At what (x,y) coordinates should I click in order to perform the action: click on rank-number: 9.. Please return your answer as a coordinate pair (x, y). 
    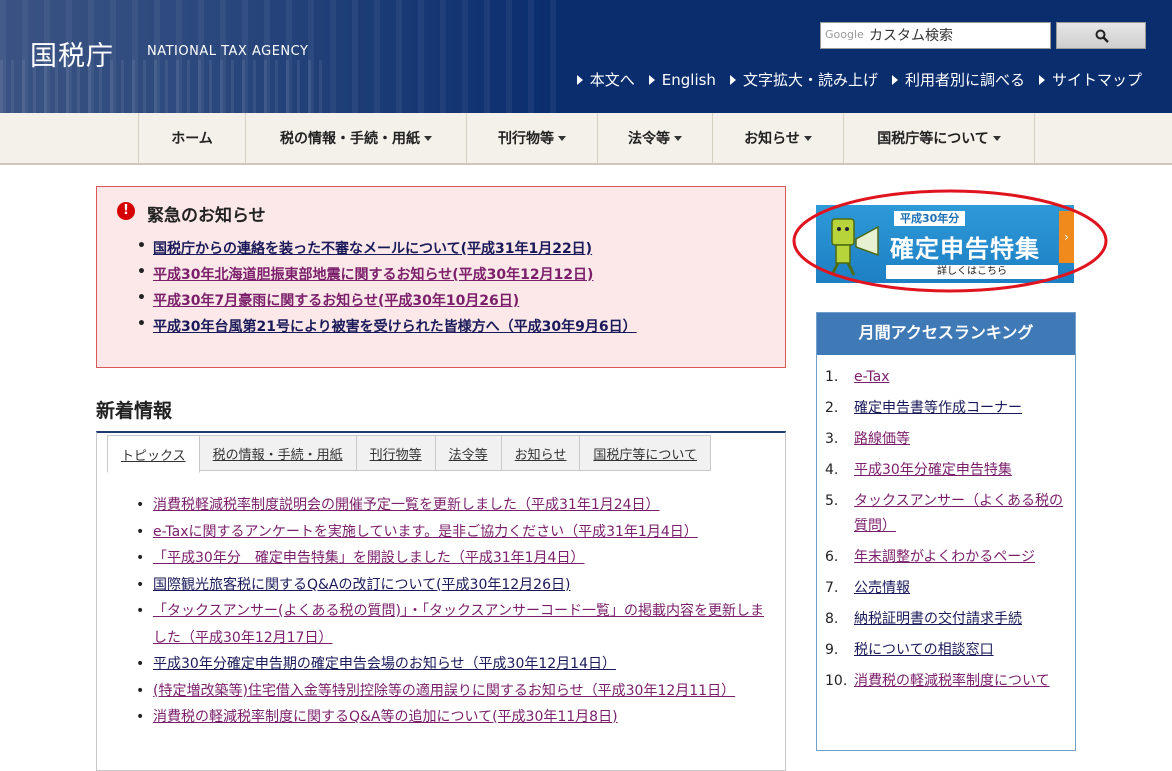
    Looking at the image, I should click on (832, 650).